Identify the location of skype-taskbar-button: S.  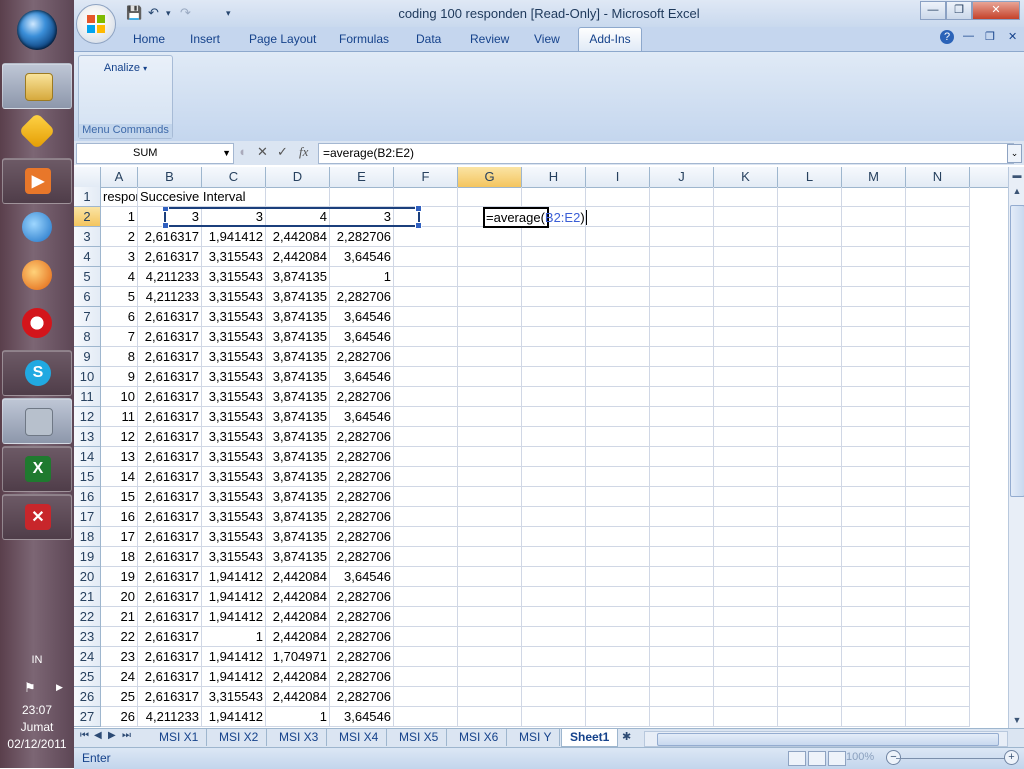
(37, 373).